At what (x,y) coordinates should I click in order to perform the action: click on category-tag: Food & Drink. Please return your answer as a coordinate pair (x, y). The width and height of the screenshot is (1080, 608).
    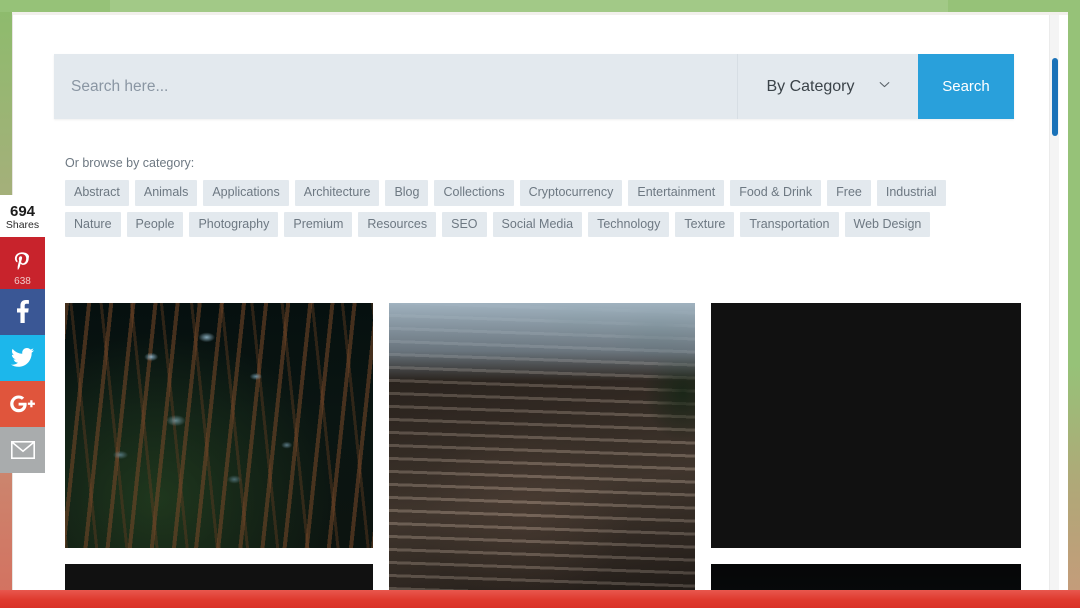
    Looking at the image, I should click on (776, 193).